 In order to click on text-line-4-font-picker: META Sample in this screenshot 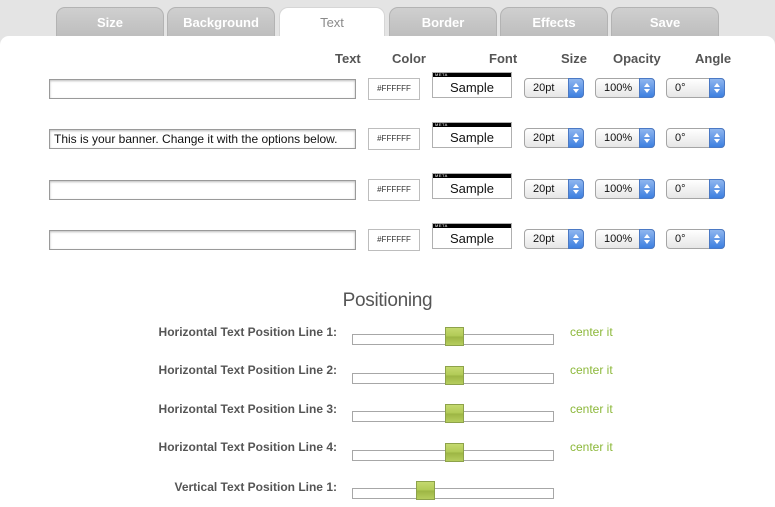, I will do `click(472, 236)`.